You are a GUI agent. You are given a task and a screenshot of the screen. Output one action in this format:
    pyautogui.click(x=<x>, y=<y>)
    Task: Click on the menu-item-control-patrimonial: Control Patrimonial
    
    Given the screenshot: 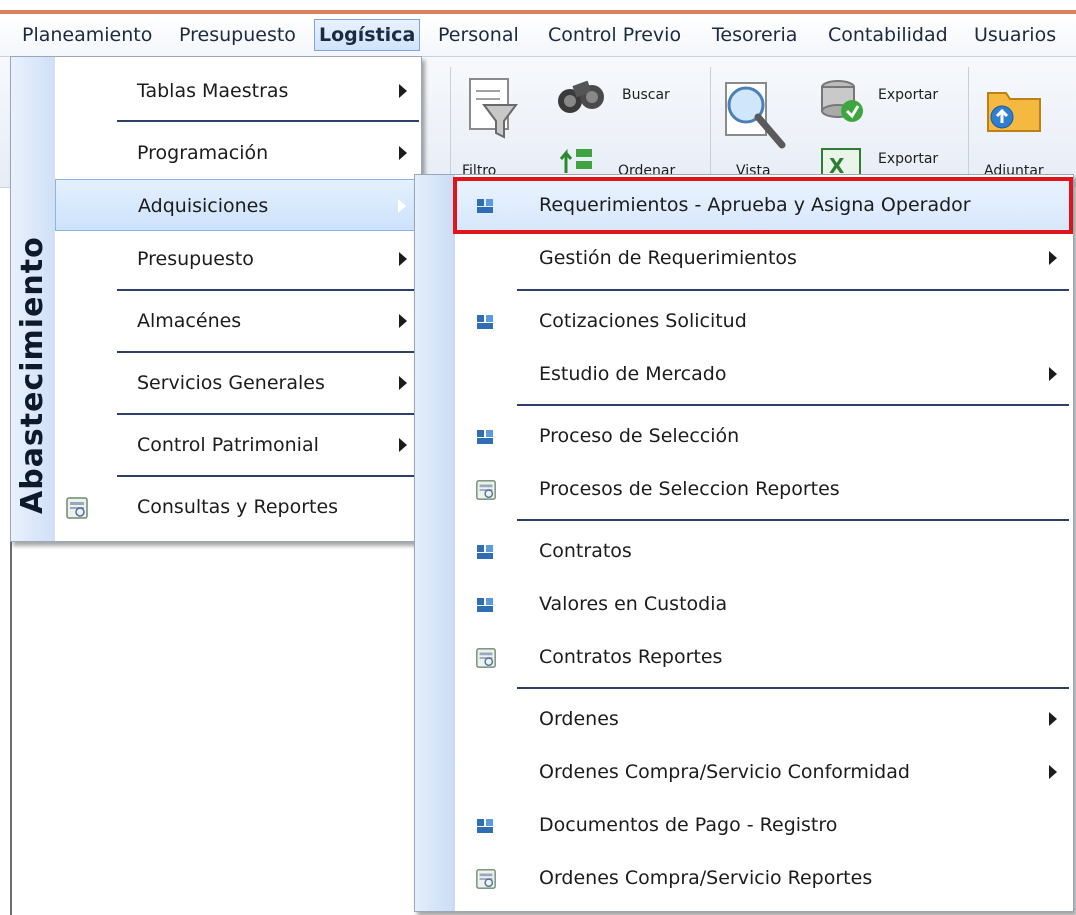 What is the action you would take?
    pyautogui.click(x=238, y=445)
    